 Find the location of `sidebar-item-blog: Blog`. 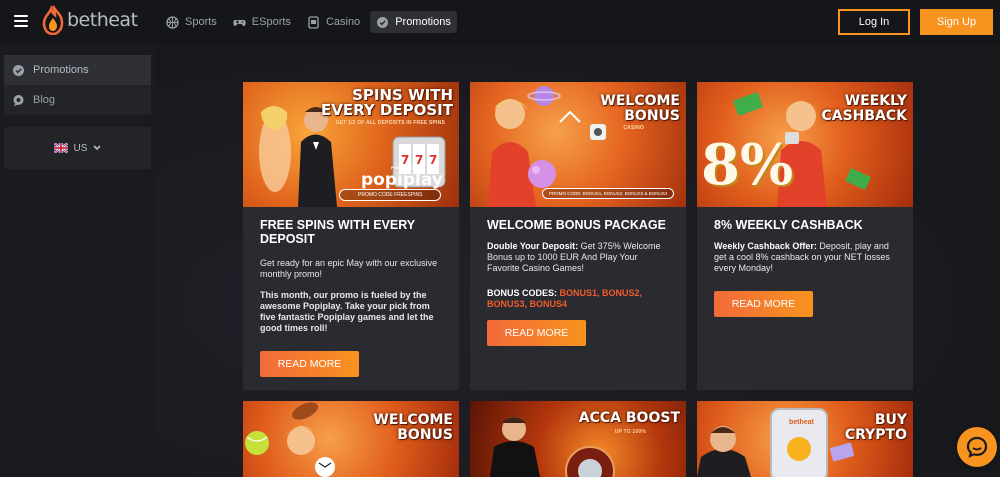

sidebar-item-blog: Blog is located at coordinates (77, 100).